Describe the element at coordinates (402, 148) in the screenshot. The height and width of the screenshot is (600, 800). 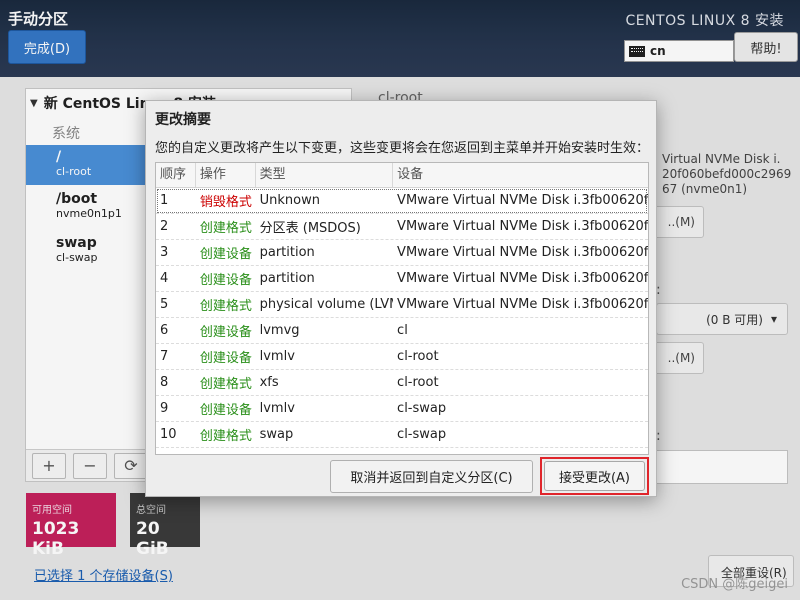
I see `dialog-description: 您的自定义更改将产生以下变更，这些变更将会在您返回到主菜单并开始安装时生效：` at that location.